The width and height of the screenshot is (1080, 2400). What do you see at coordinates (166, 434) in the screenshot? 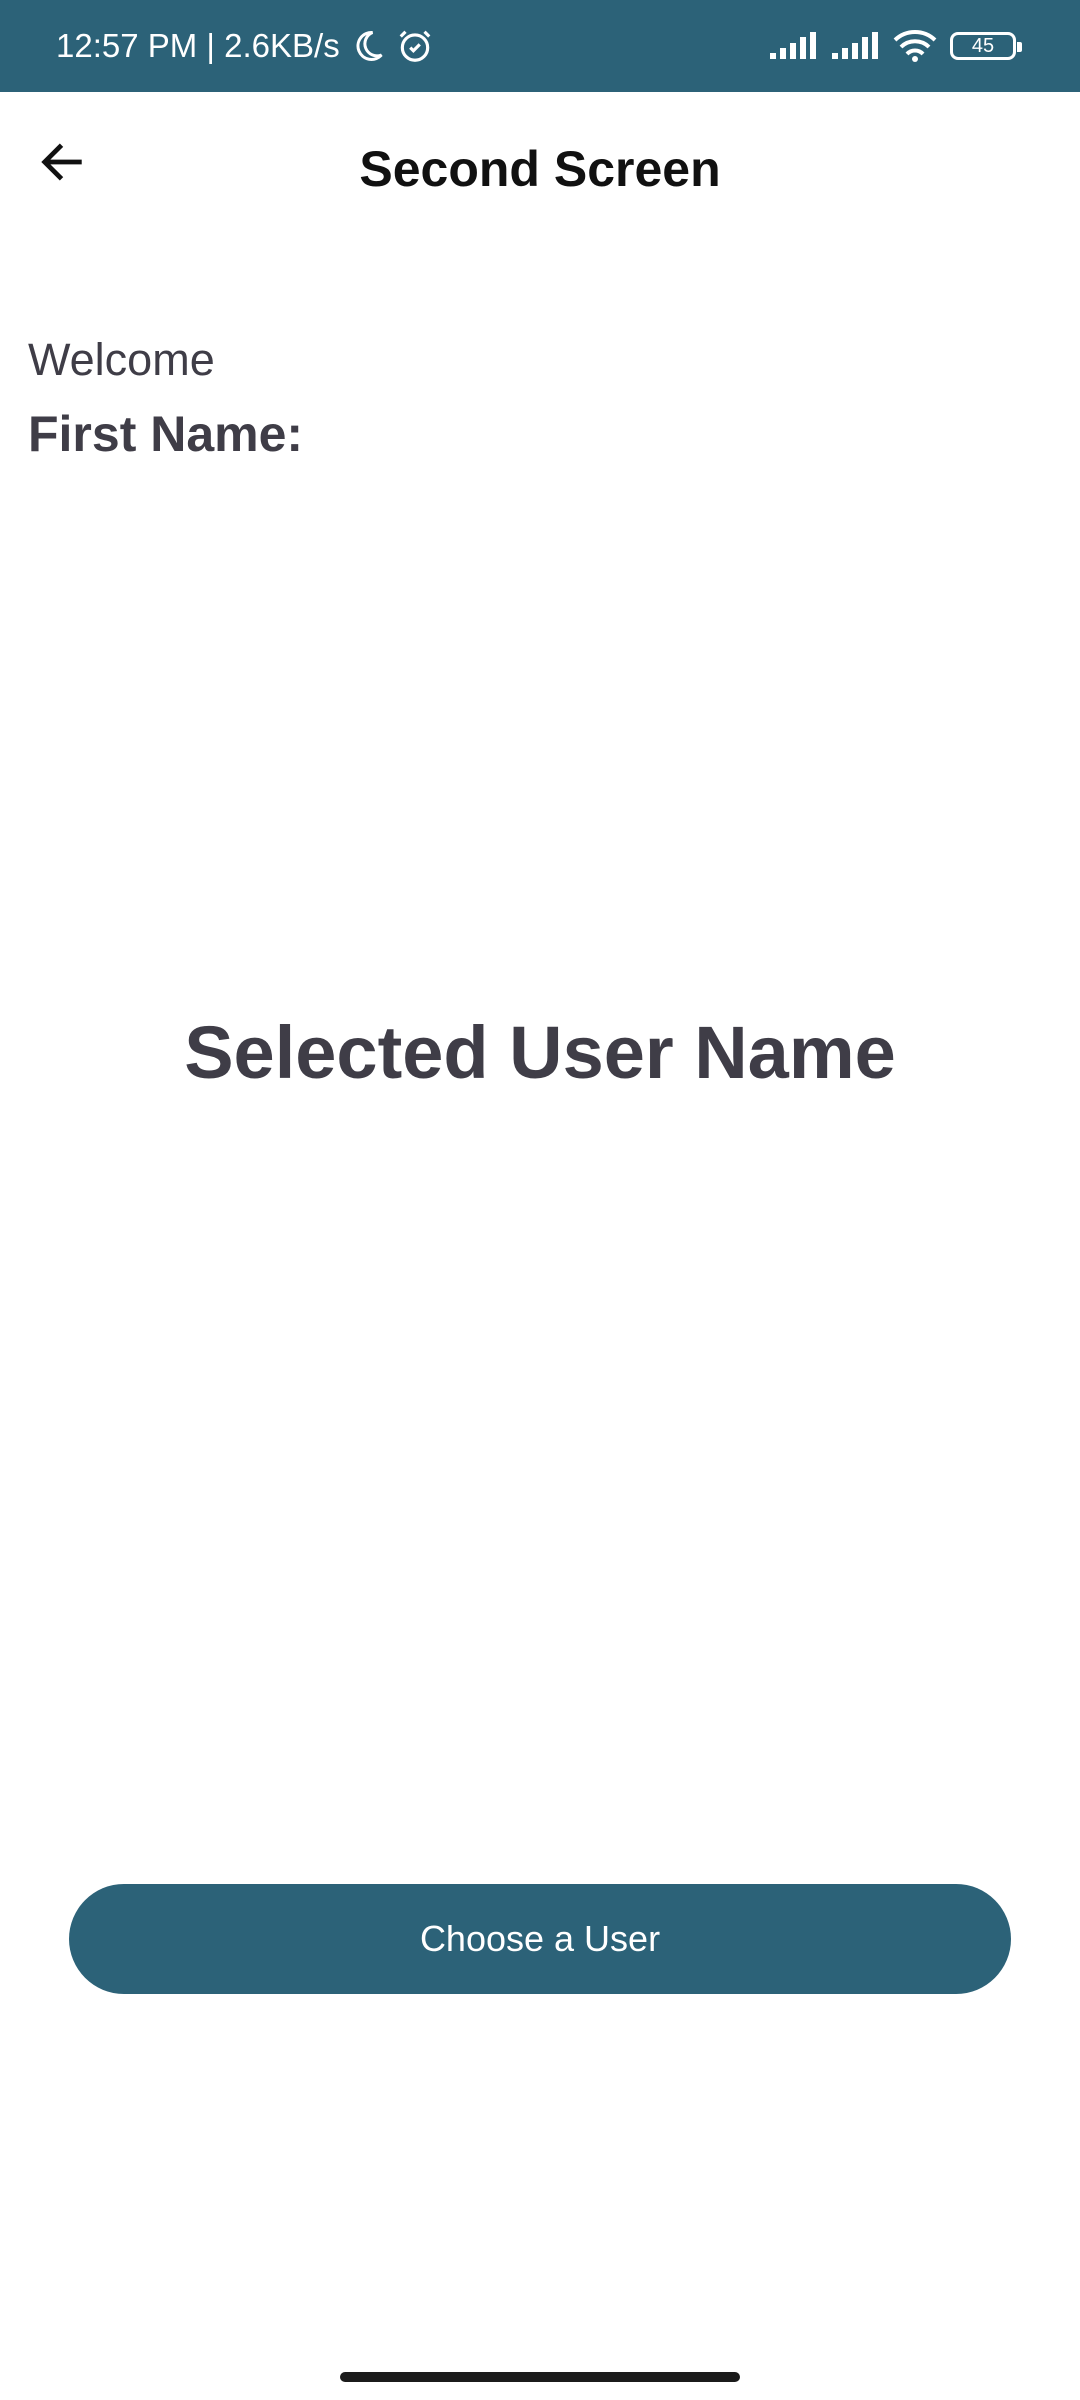
I see `first-name-label: First Name:` at bounding box center [166, 434].